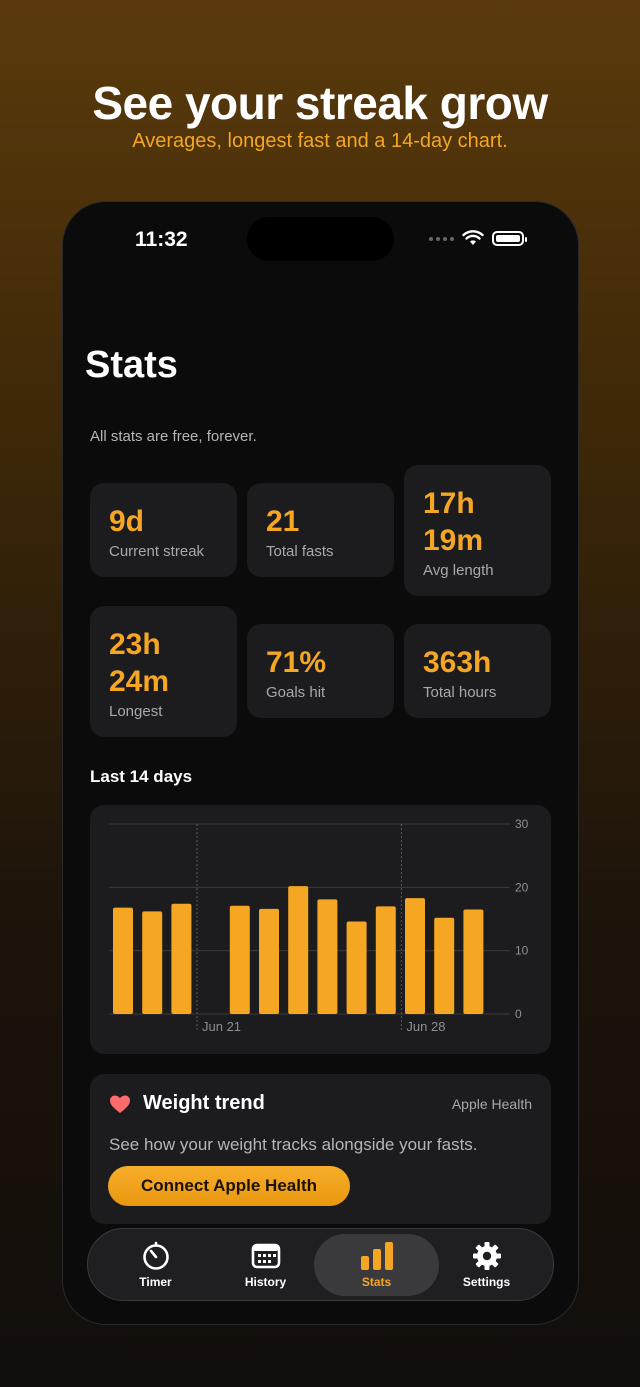  What do you see at coordinates (457, 662) in the screenshot?
I see `stat-value: 363h` at bounding box center [457, 662].